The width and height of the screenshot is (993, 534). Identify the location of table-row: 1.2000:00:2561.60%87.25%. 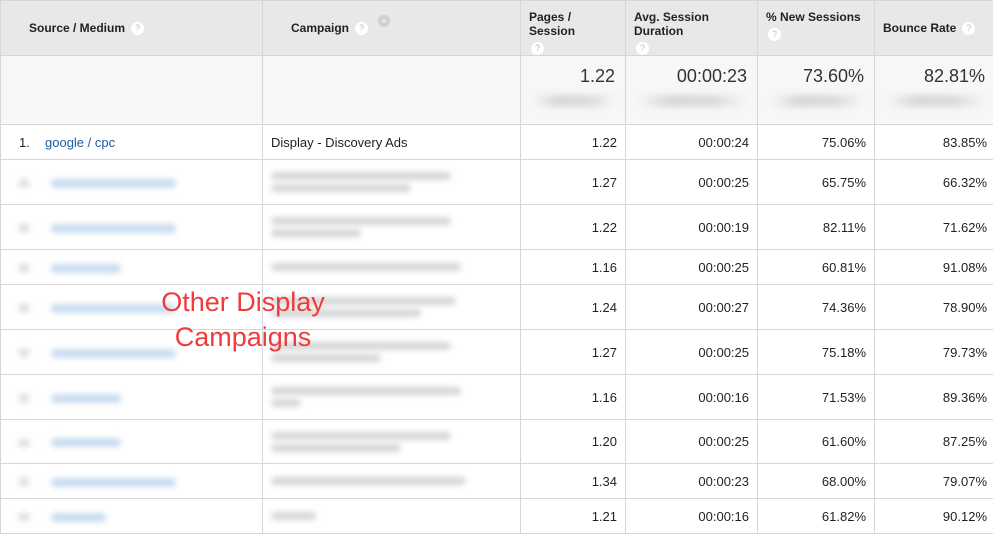
(497, 442).